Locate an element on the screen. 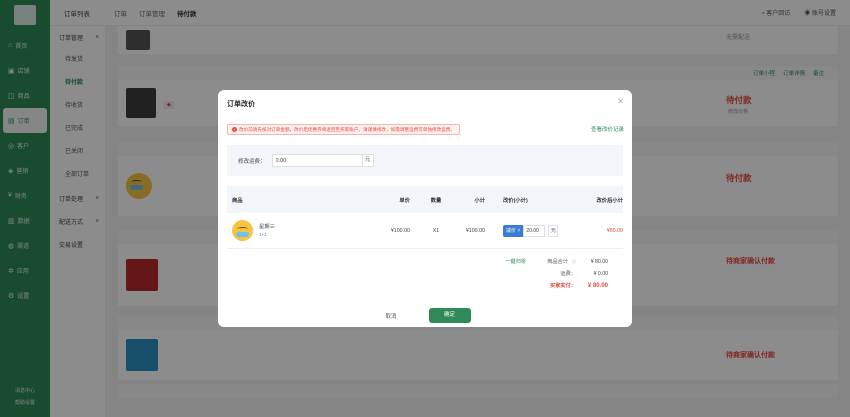 Image resolution: width=850 pixels, height=417 pixels. adjust-mode-select: 减价 ˅ is located at coordinates (513, 230).